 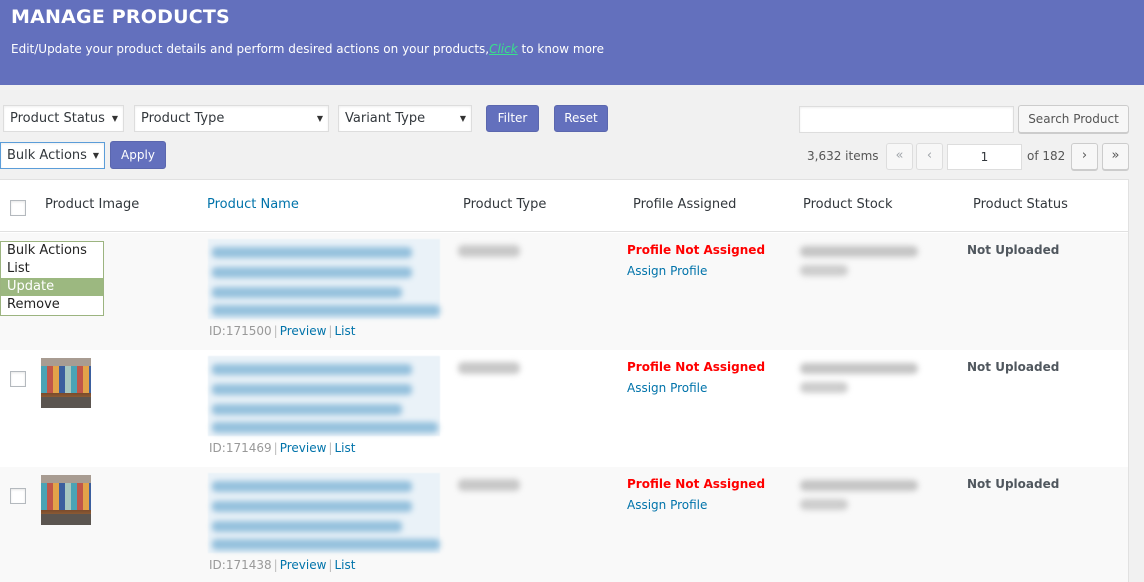 What do you see at coordinates (848, 204) in the screenshot?
I see `col-product-stock: Product Stock` at bounding box center [848, 204].